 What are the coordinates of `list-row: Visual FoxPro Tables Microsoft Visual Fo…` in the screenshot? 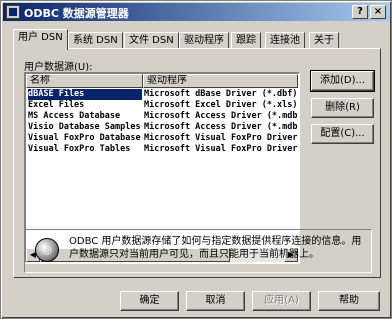 It's located at (162, 149).